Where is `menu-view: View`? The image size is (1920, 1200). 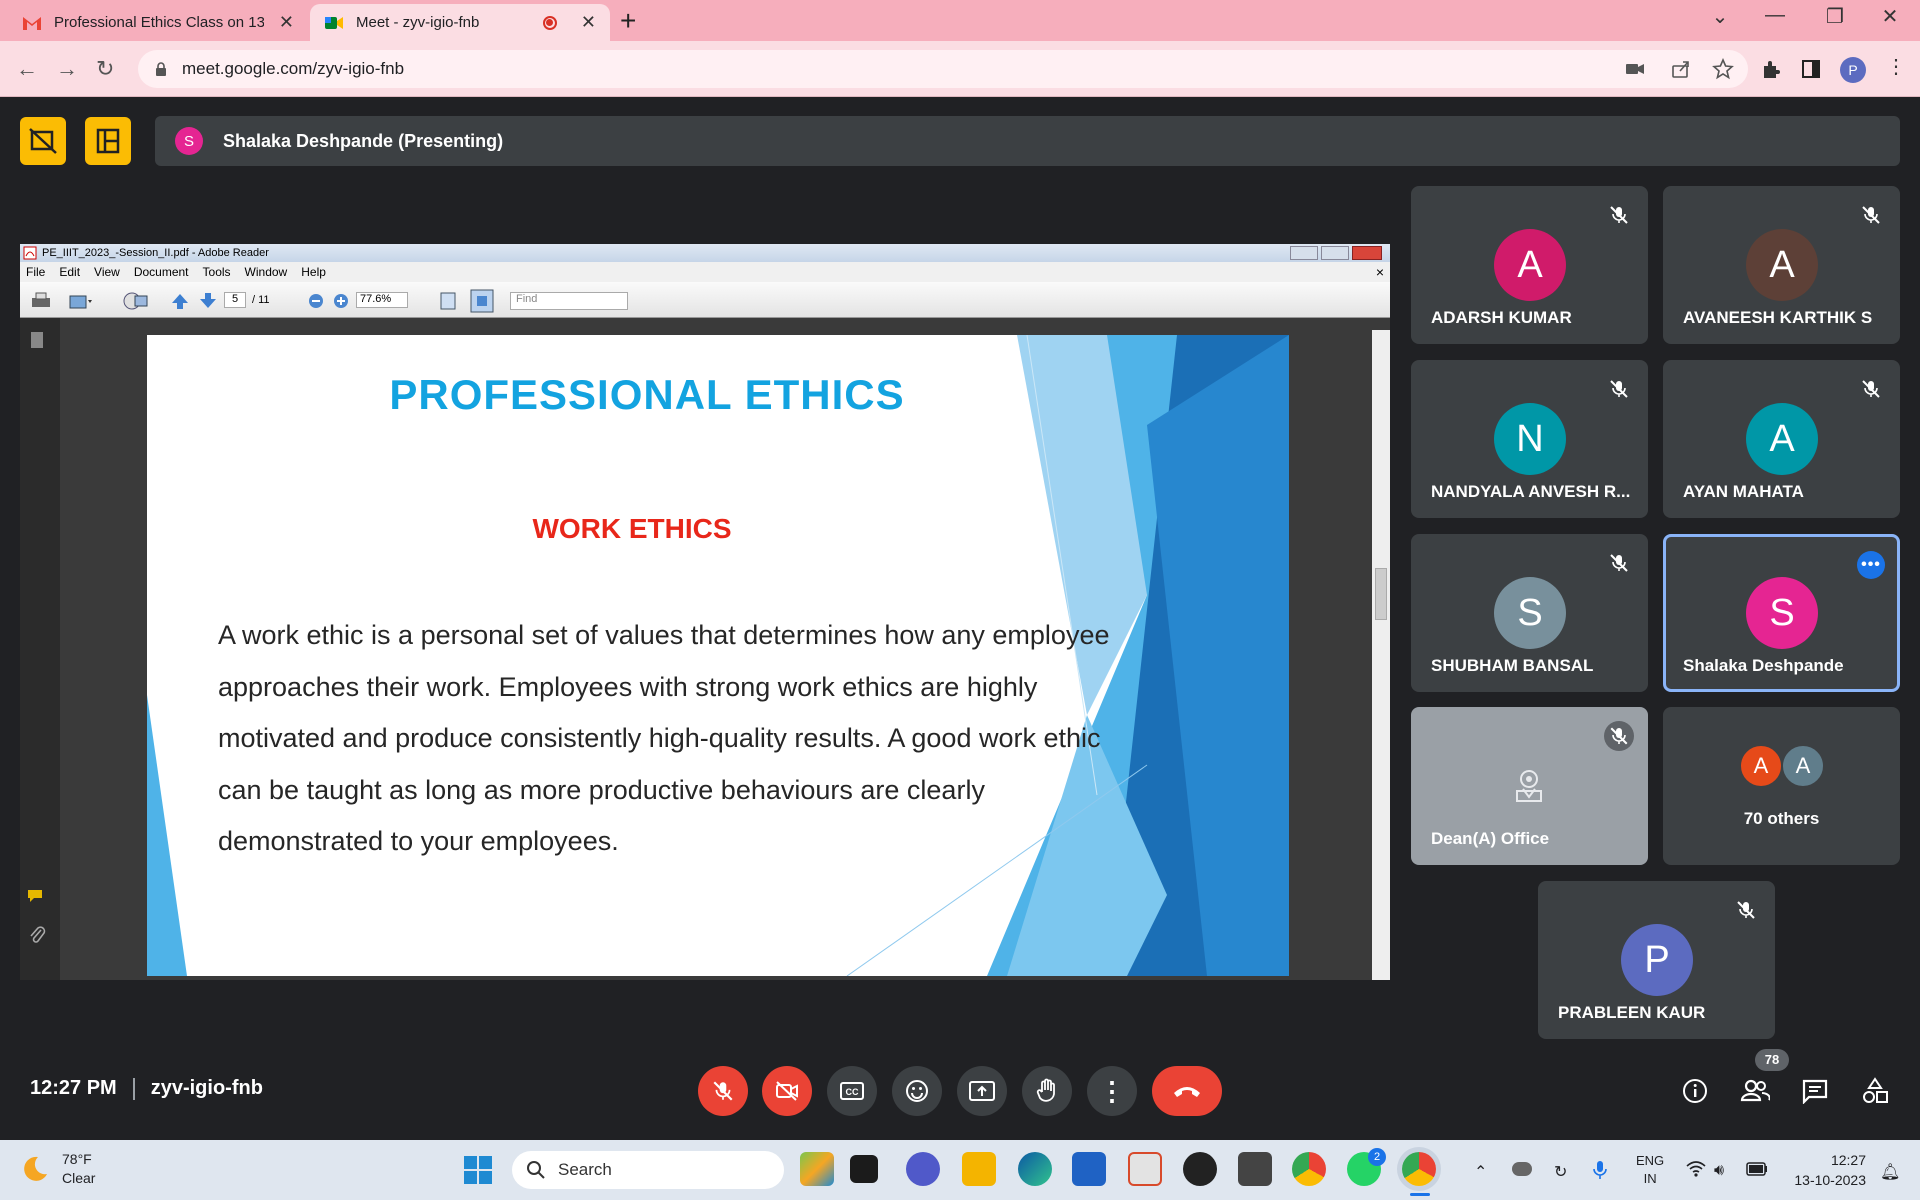
menu-view: View is located at coordinates (107, 272).